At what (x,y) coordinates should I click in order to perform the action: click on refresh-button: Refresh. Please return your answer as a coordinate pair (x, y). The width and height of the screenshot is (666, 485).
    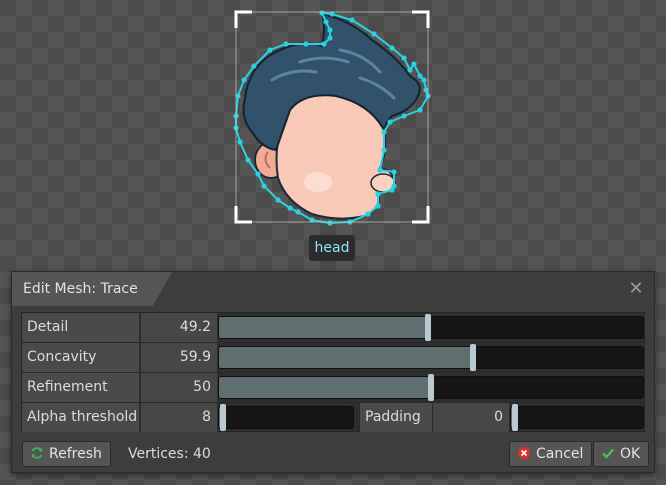
    Looking at the image, I should click on (66, 454).